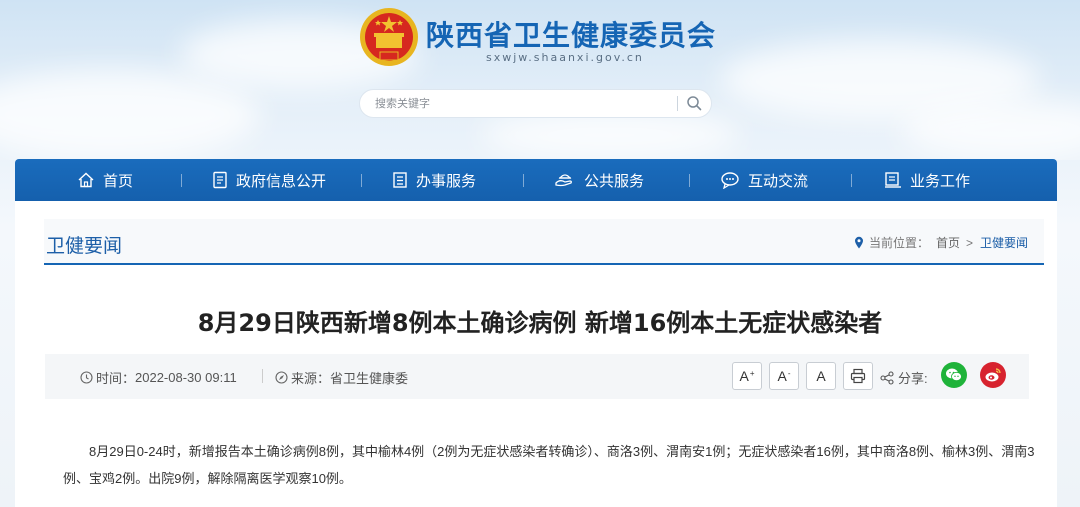 The height and width of the screenshot is (507, 1080). Describe the element at coordinates (752, 373) in the screenshot. I see `plus-icon: +` at that location.